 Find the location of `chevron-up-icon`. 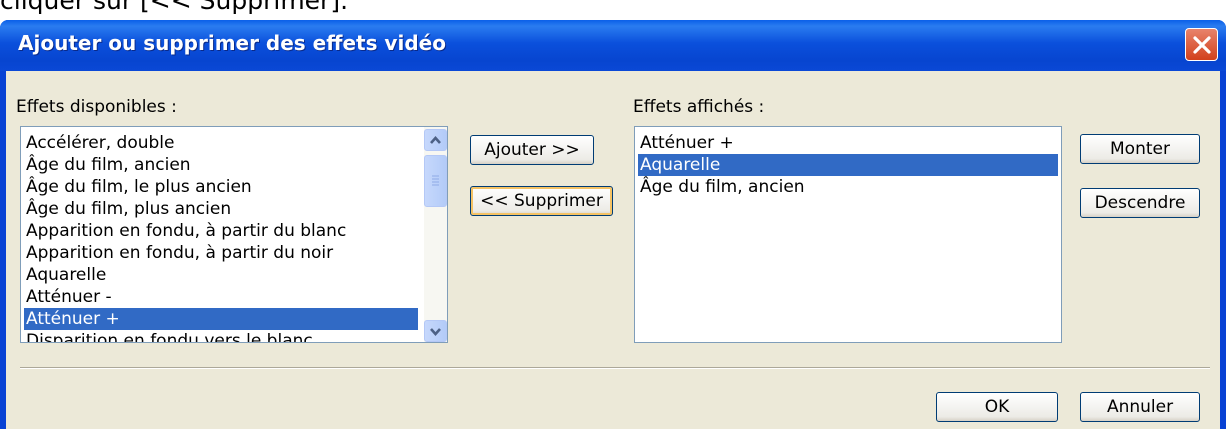

chevron-up-icon is located at coordinates (435, 140).